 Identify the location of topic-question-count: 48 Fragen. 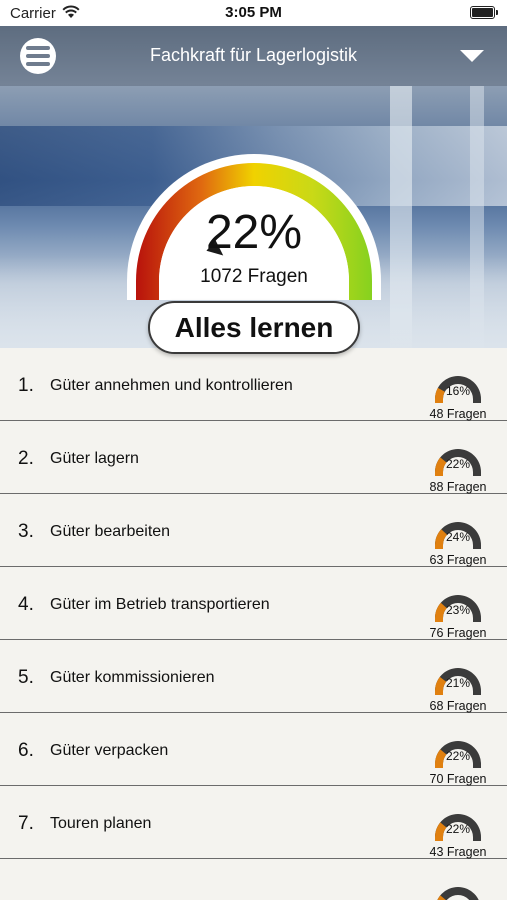
(458, 414).